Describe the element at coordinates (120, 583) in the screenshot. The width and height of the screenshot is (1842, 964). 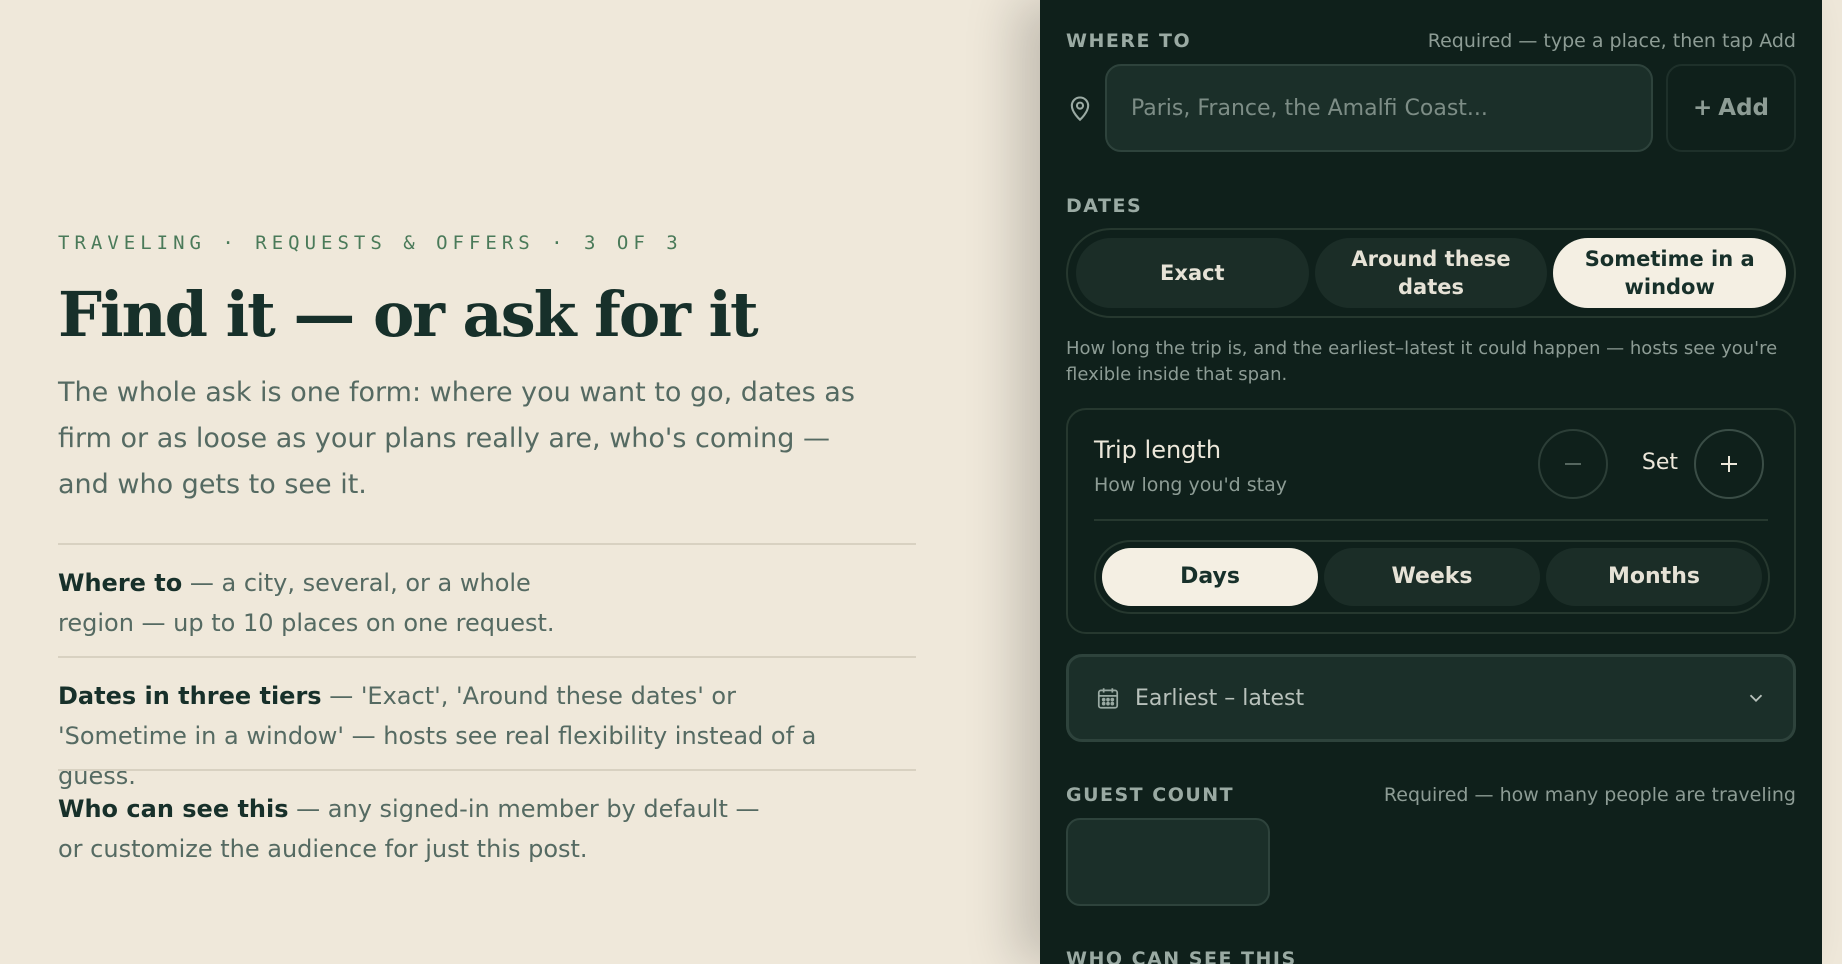
I see `feature-title: Where to` at that location.